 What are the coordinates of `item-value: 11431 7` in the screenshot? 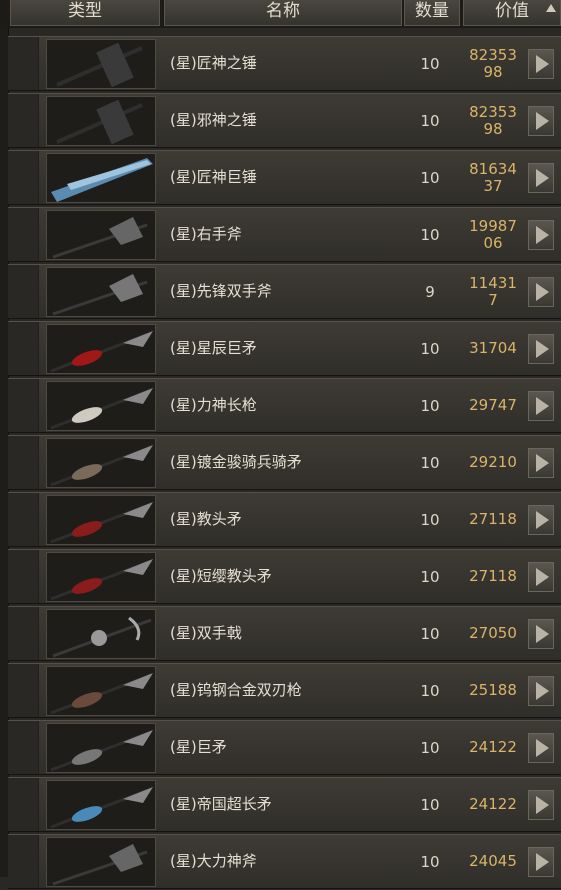 It's located at (493, 291).